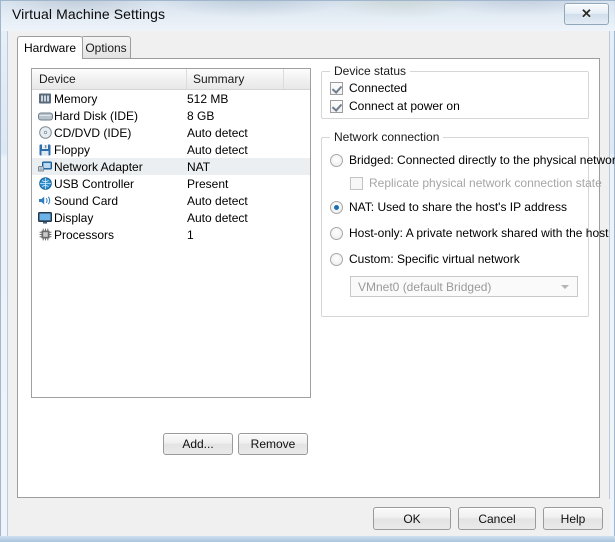  I want to click on window-title: Virtual Machine Settings, so click(89, 14).